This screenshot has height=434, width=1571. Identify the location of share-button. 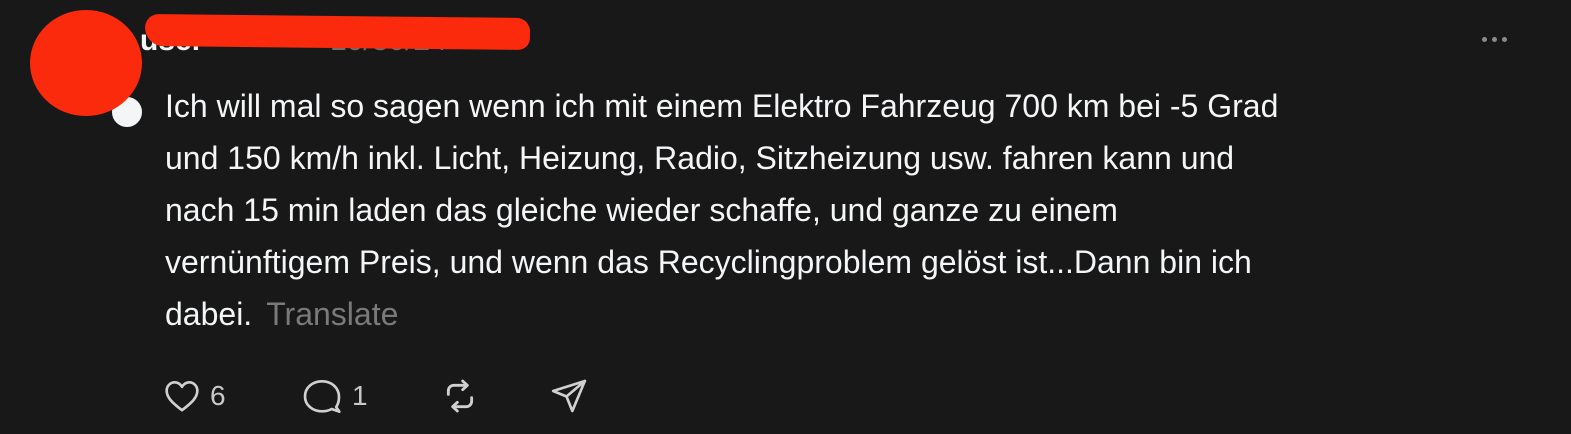
(569, 396).